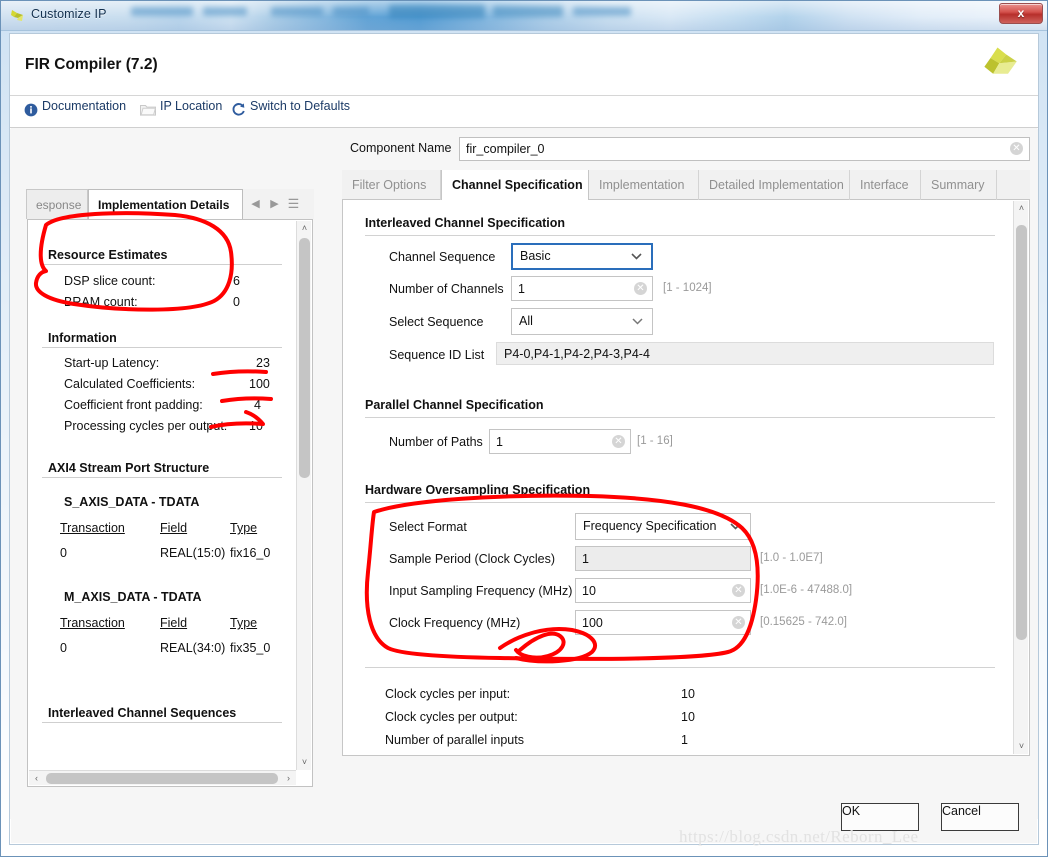  I want to click on number-of-parallel-inputs-value: 1, so click(684, 740).